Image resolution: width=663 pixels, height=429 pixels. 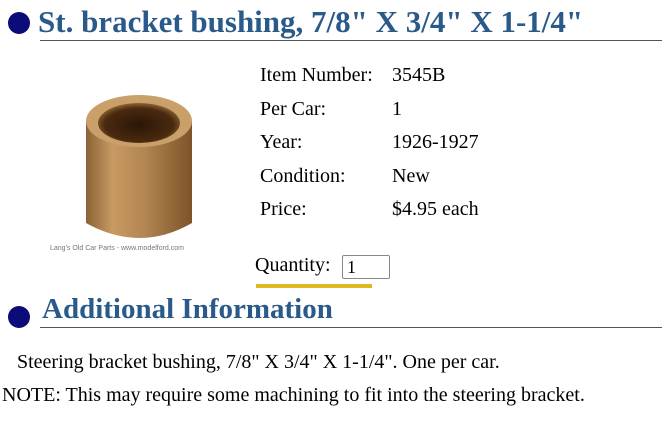 I want to click on quantity-label: Quantity:, so click(x=293, y=265).